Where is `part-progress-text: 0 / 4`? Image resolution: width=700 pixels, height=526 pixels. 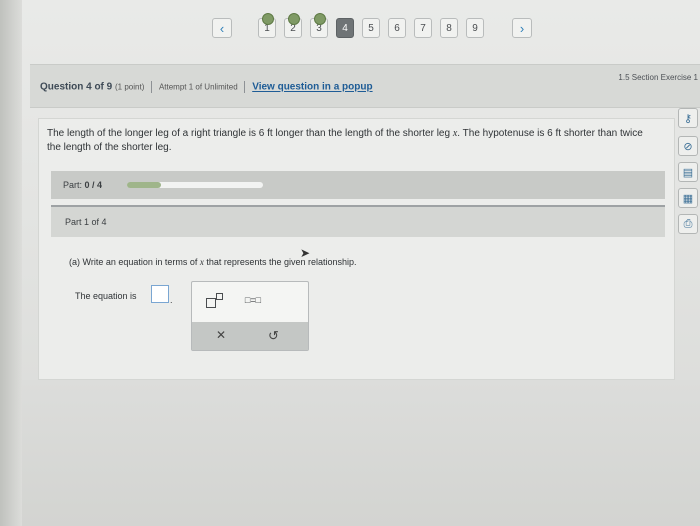
part-progress-text: 0 / 4 is located at coordinates (93, 185).